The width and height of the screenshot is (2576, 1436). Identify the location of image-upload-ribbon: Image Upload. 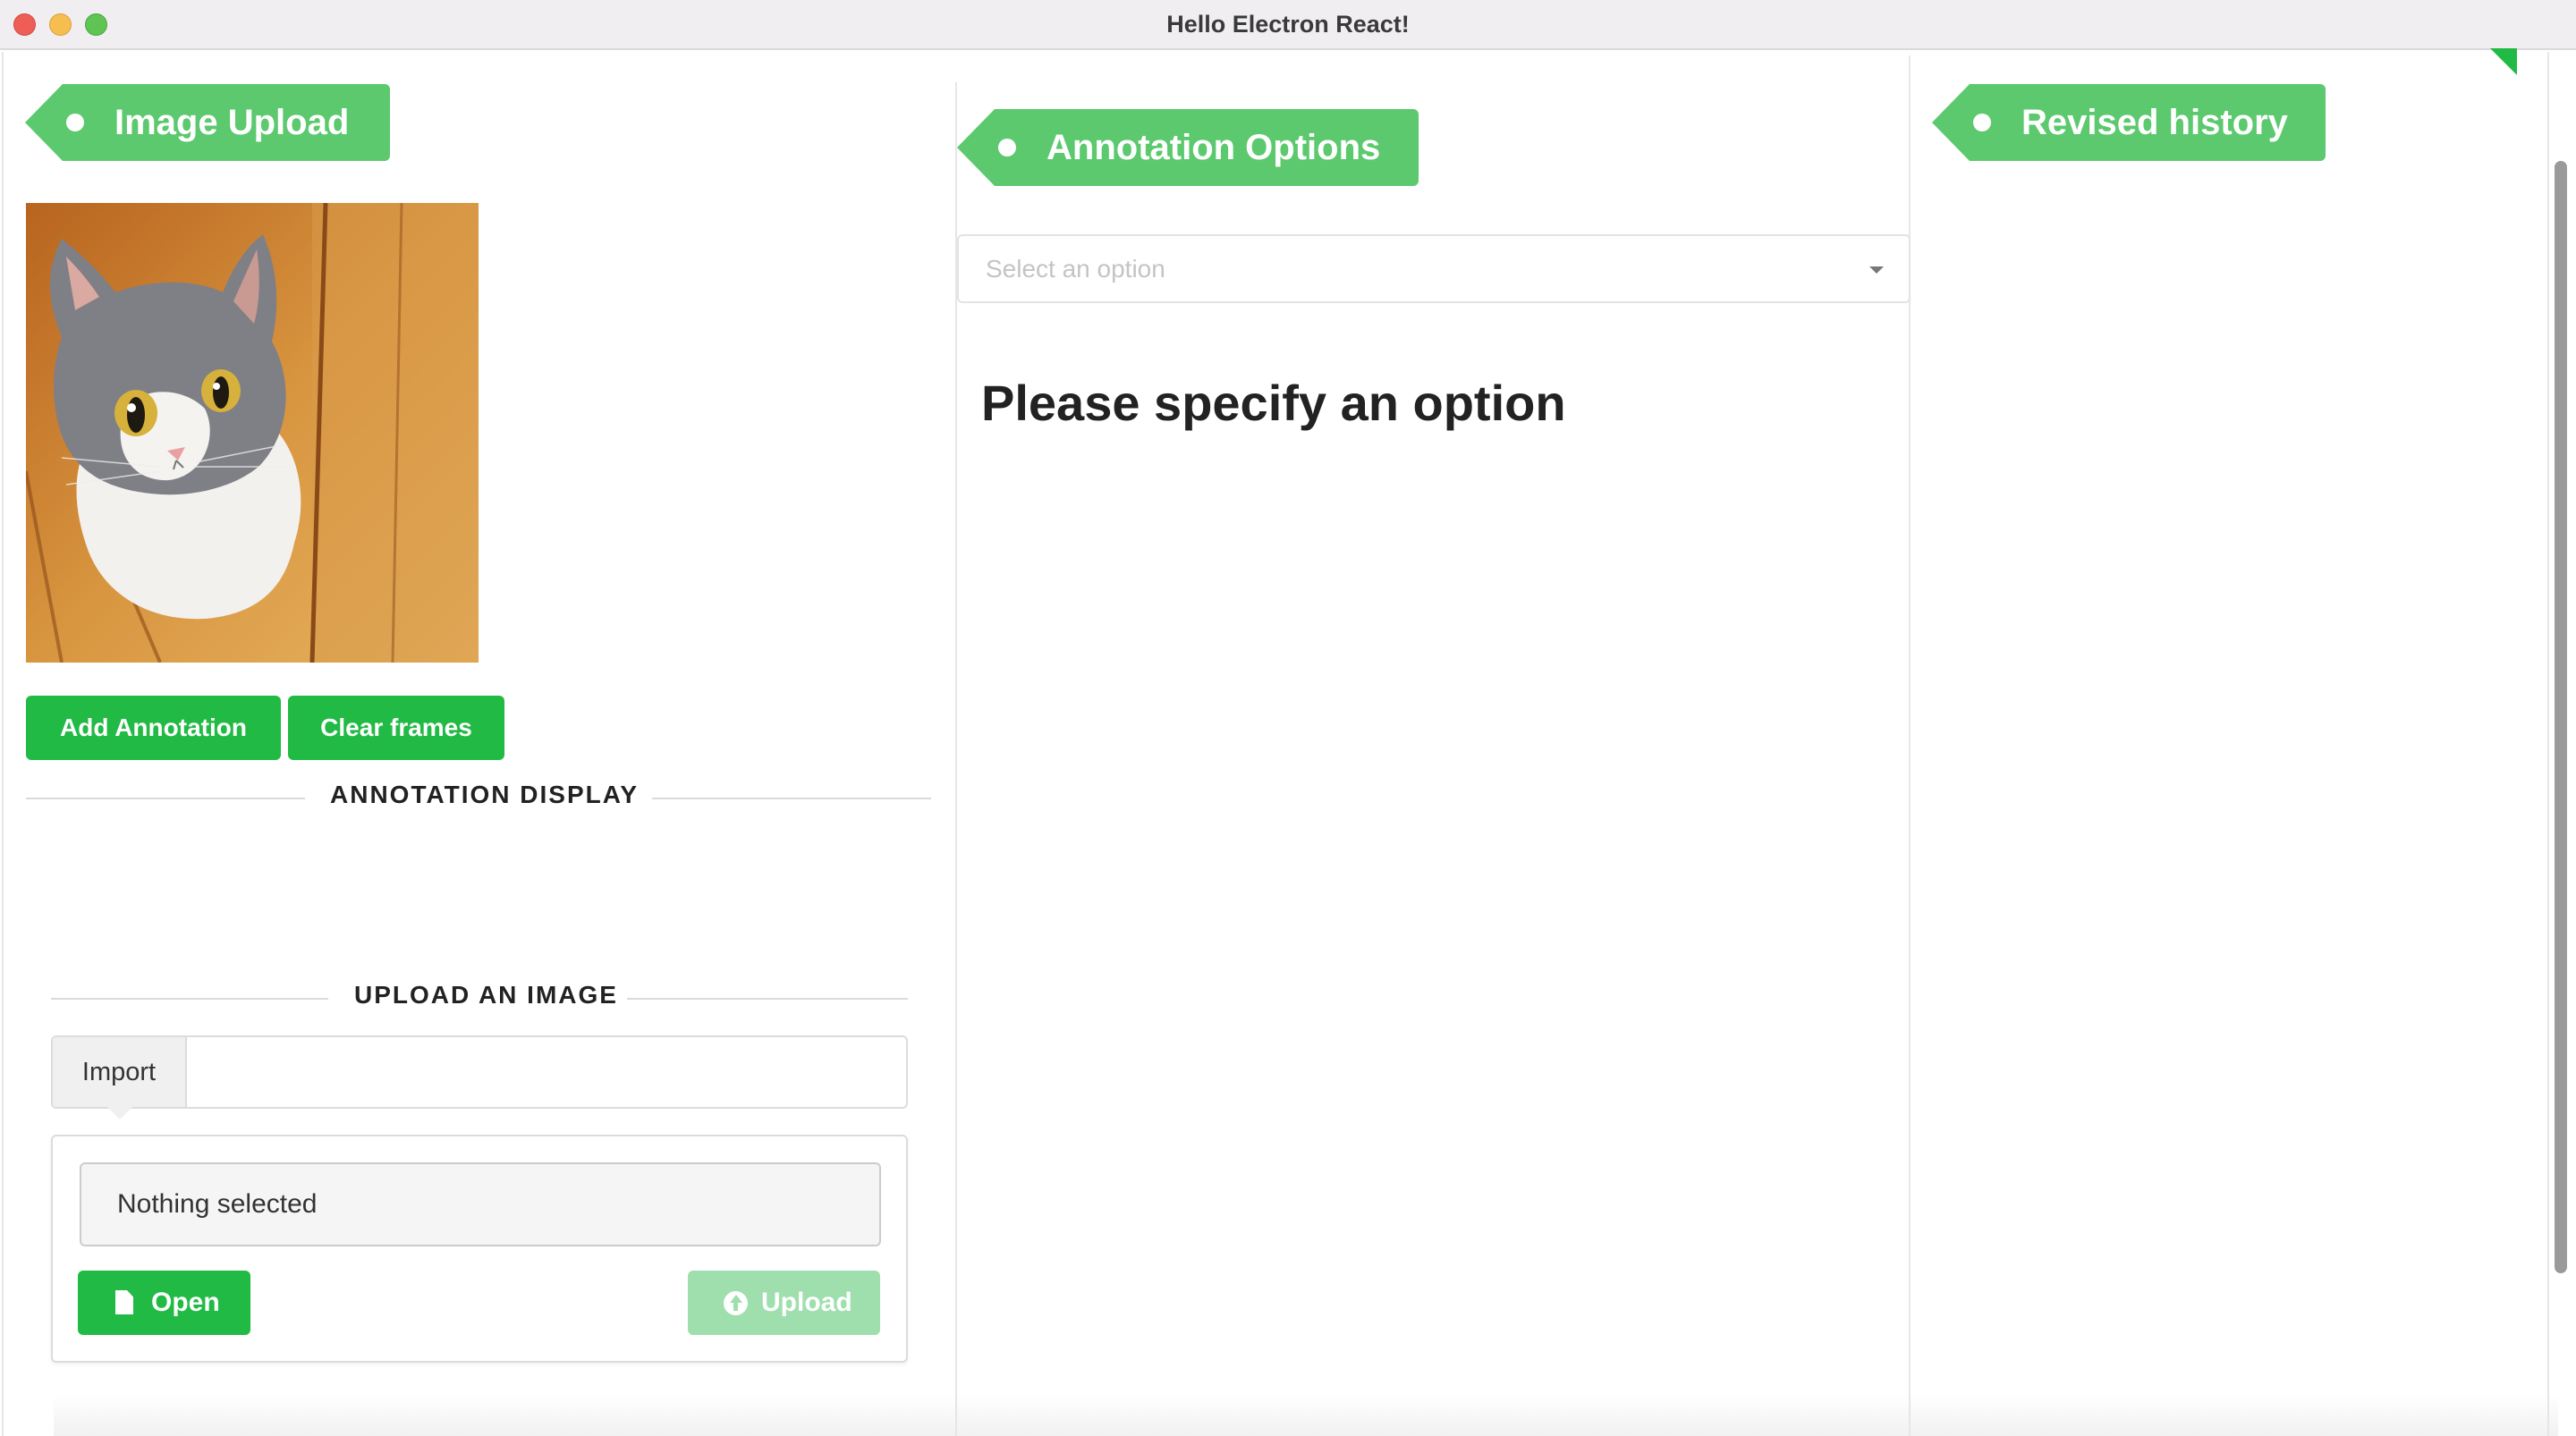
(207, 122).